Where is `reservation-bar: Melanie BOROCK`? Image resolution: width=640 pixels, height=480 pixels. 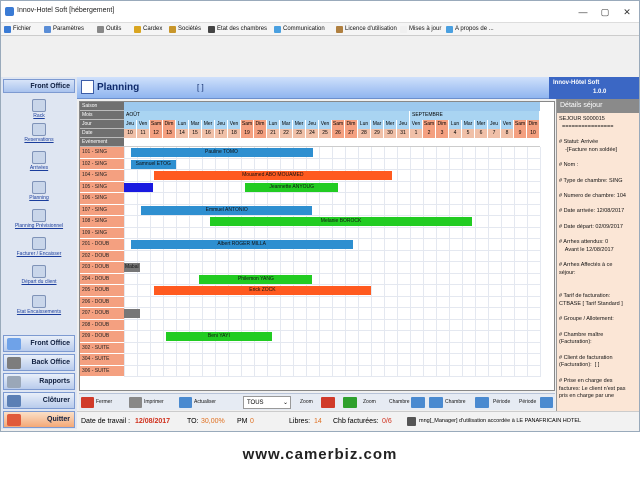
reservation-bar: Melanie BOROCK is located at coordinates (341, 222).